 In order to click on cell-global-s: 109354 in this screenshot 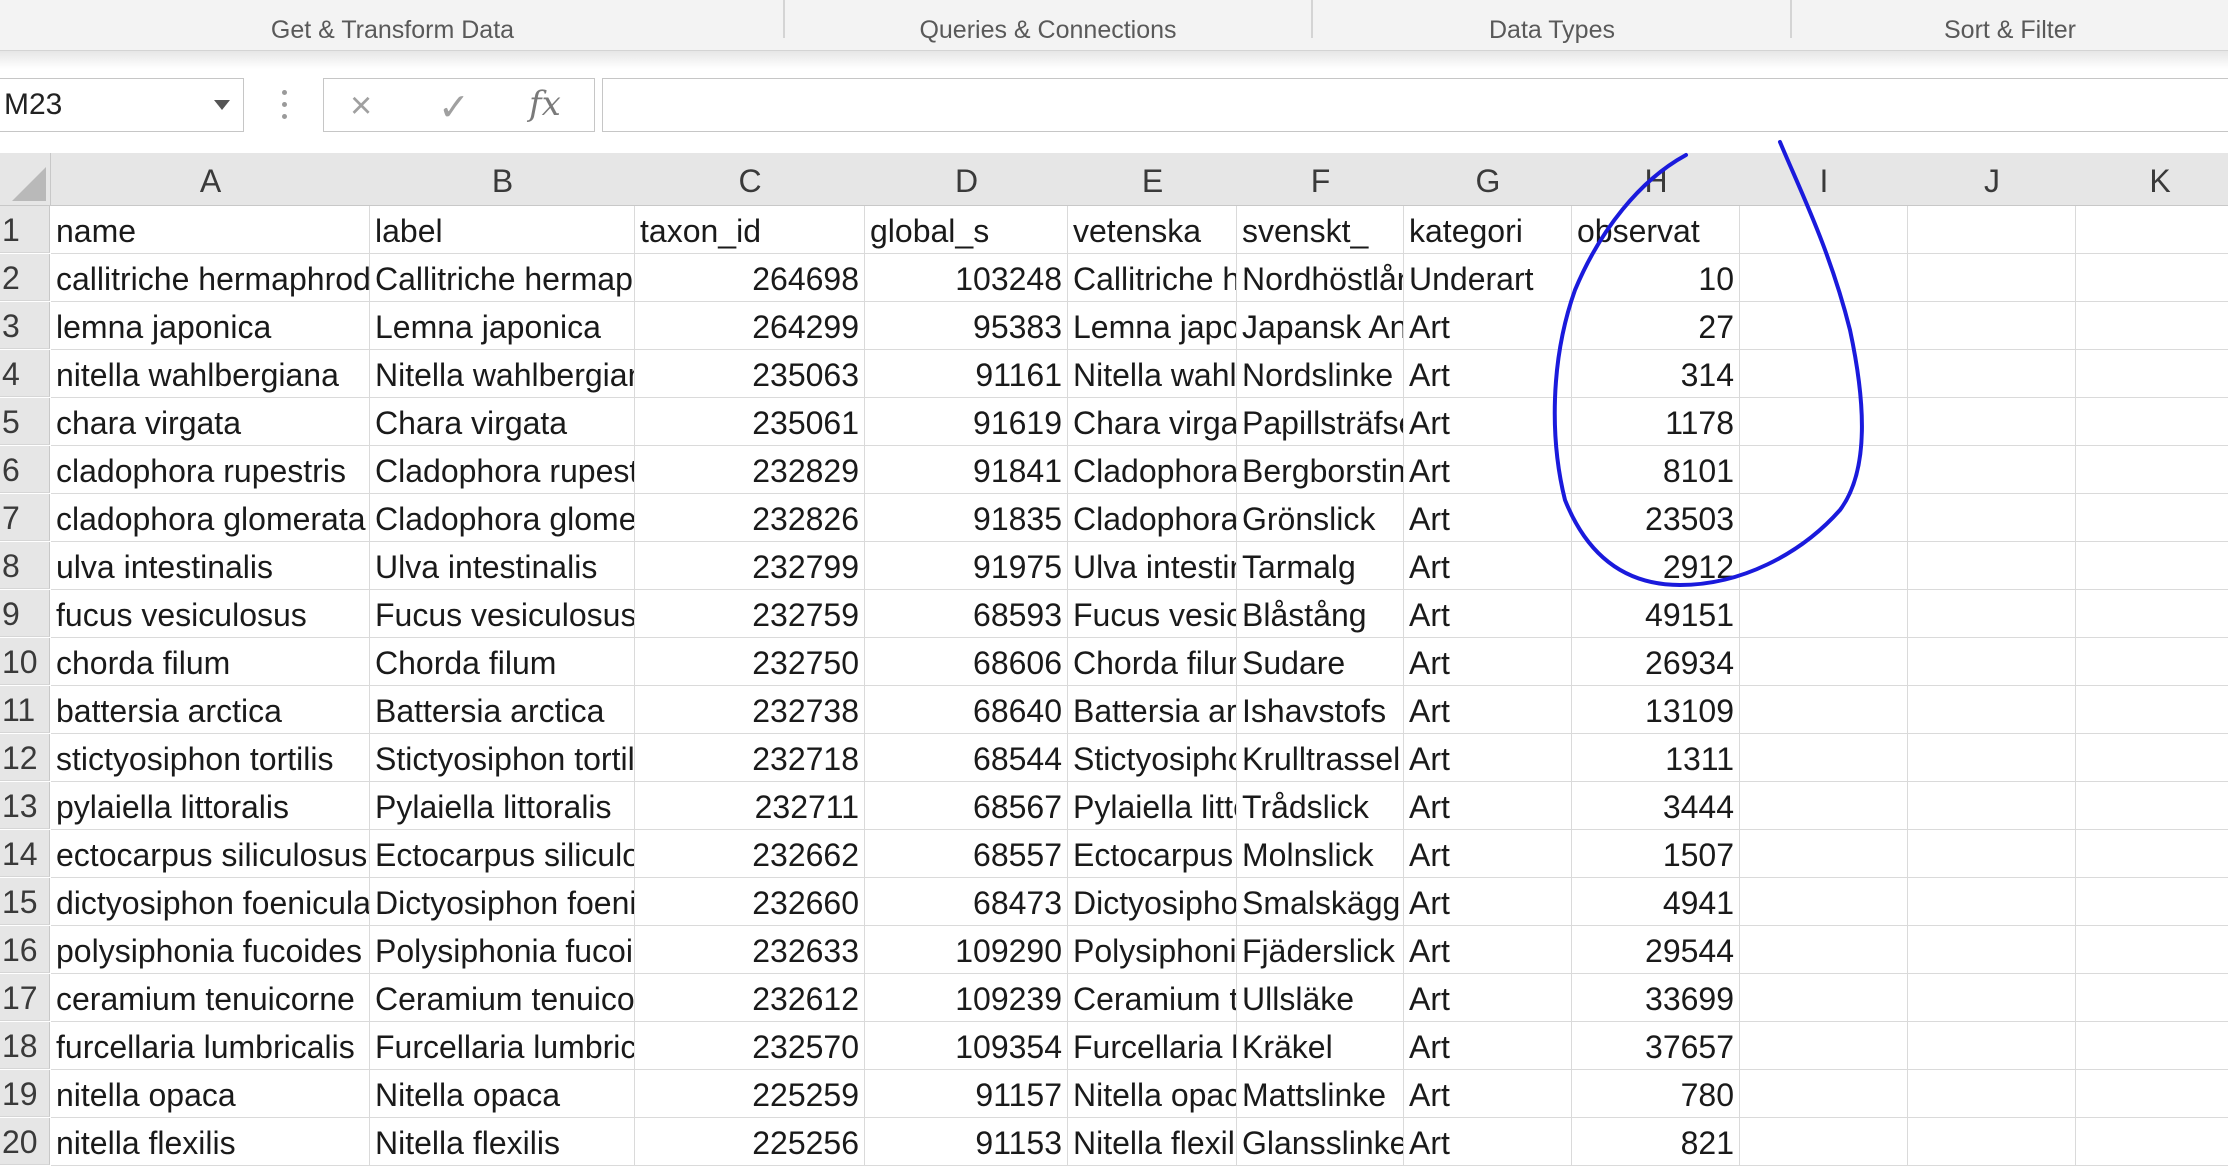, I will do `click(966, 1046)`.